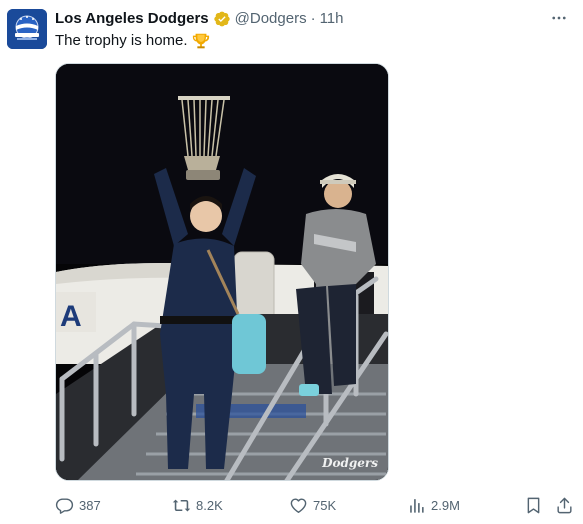  I want to click on heart-icon, so click(298, 505).